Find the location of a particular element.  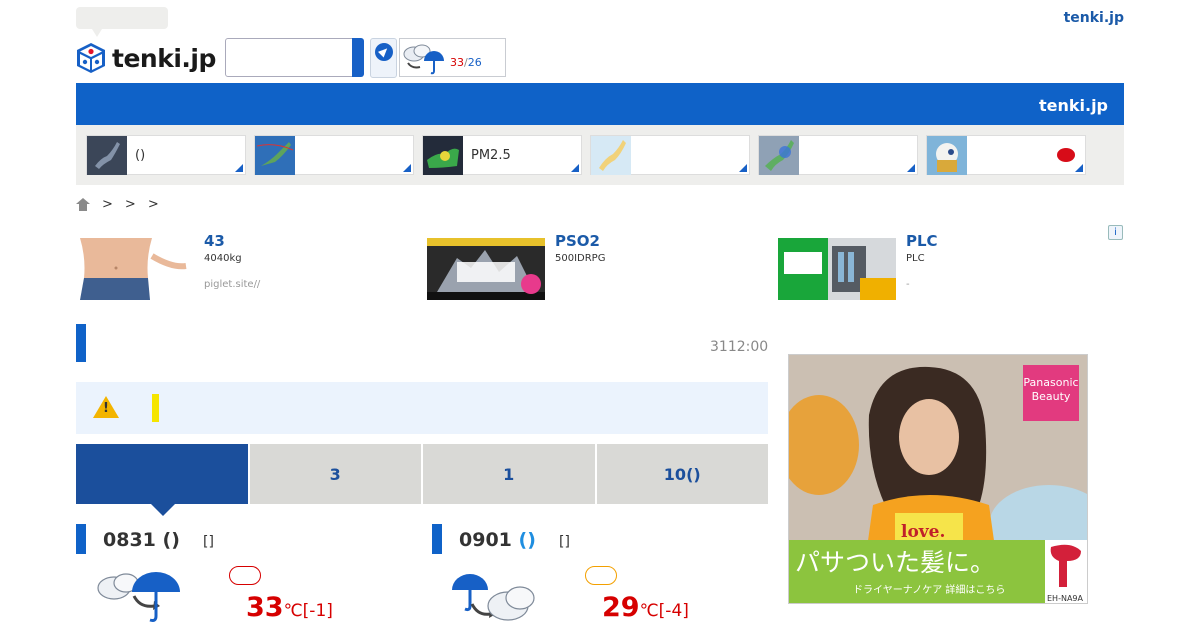

tile-japan-light-map is located at coordinates (670, 155).